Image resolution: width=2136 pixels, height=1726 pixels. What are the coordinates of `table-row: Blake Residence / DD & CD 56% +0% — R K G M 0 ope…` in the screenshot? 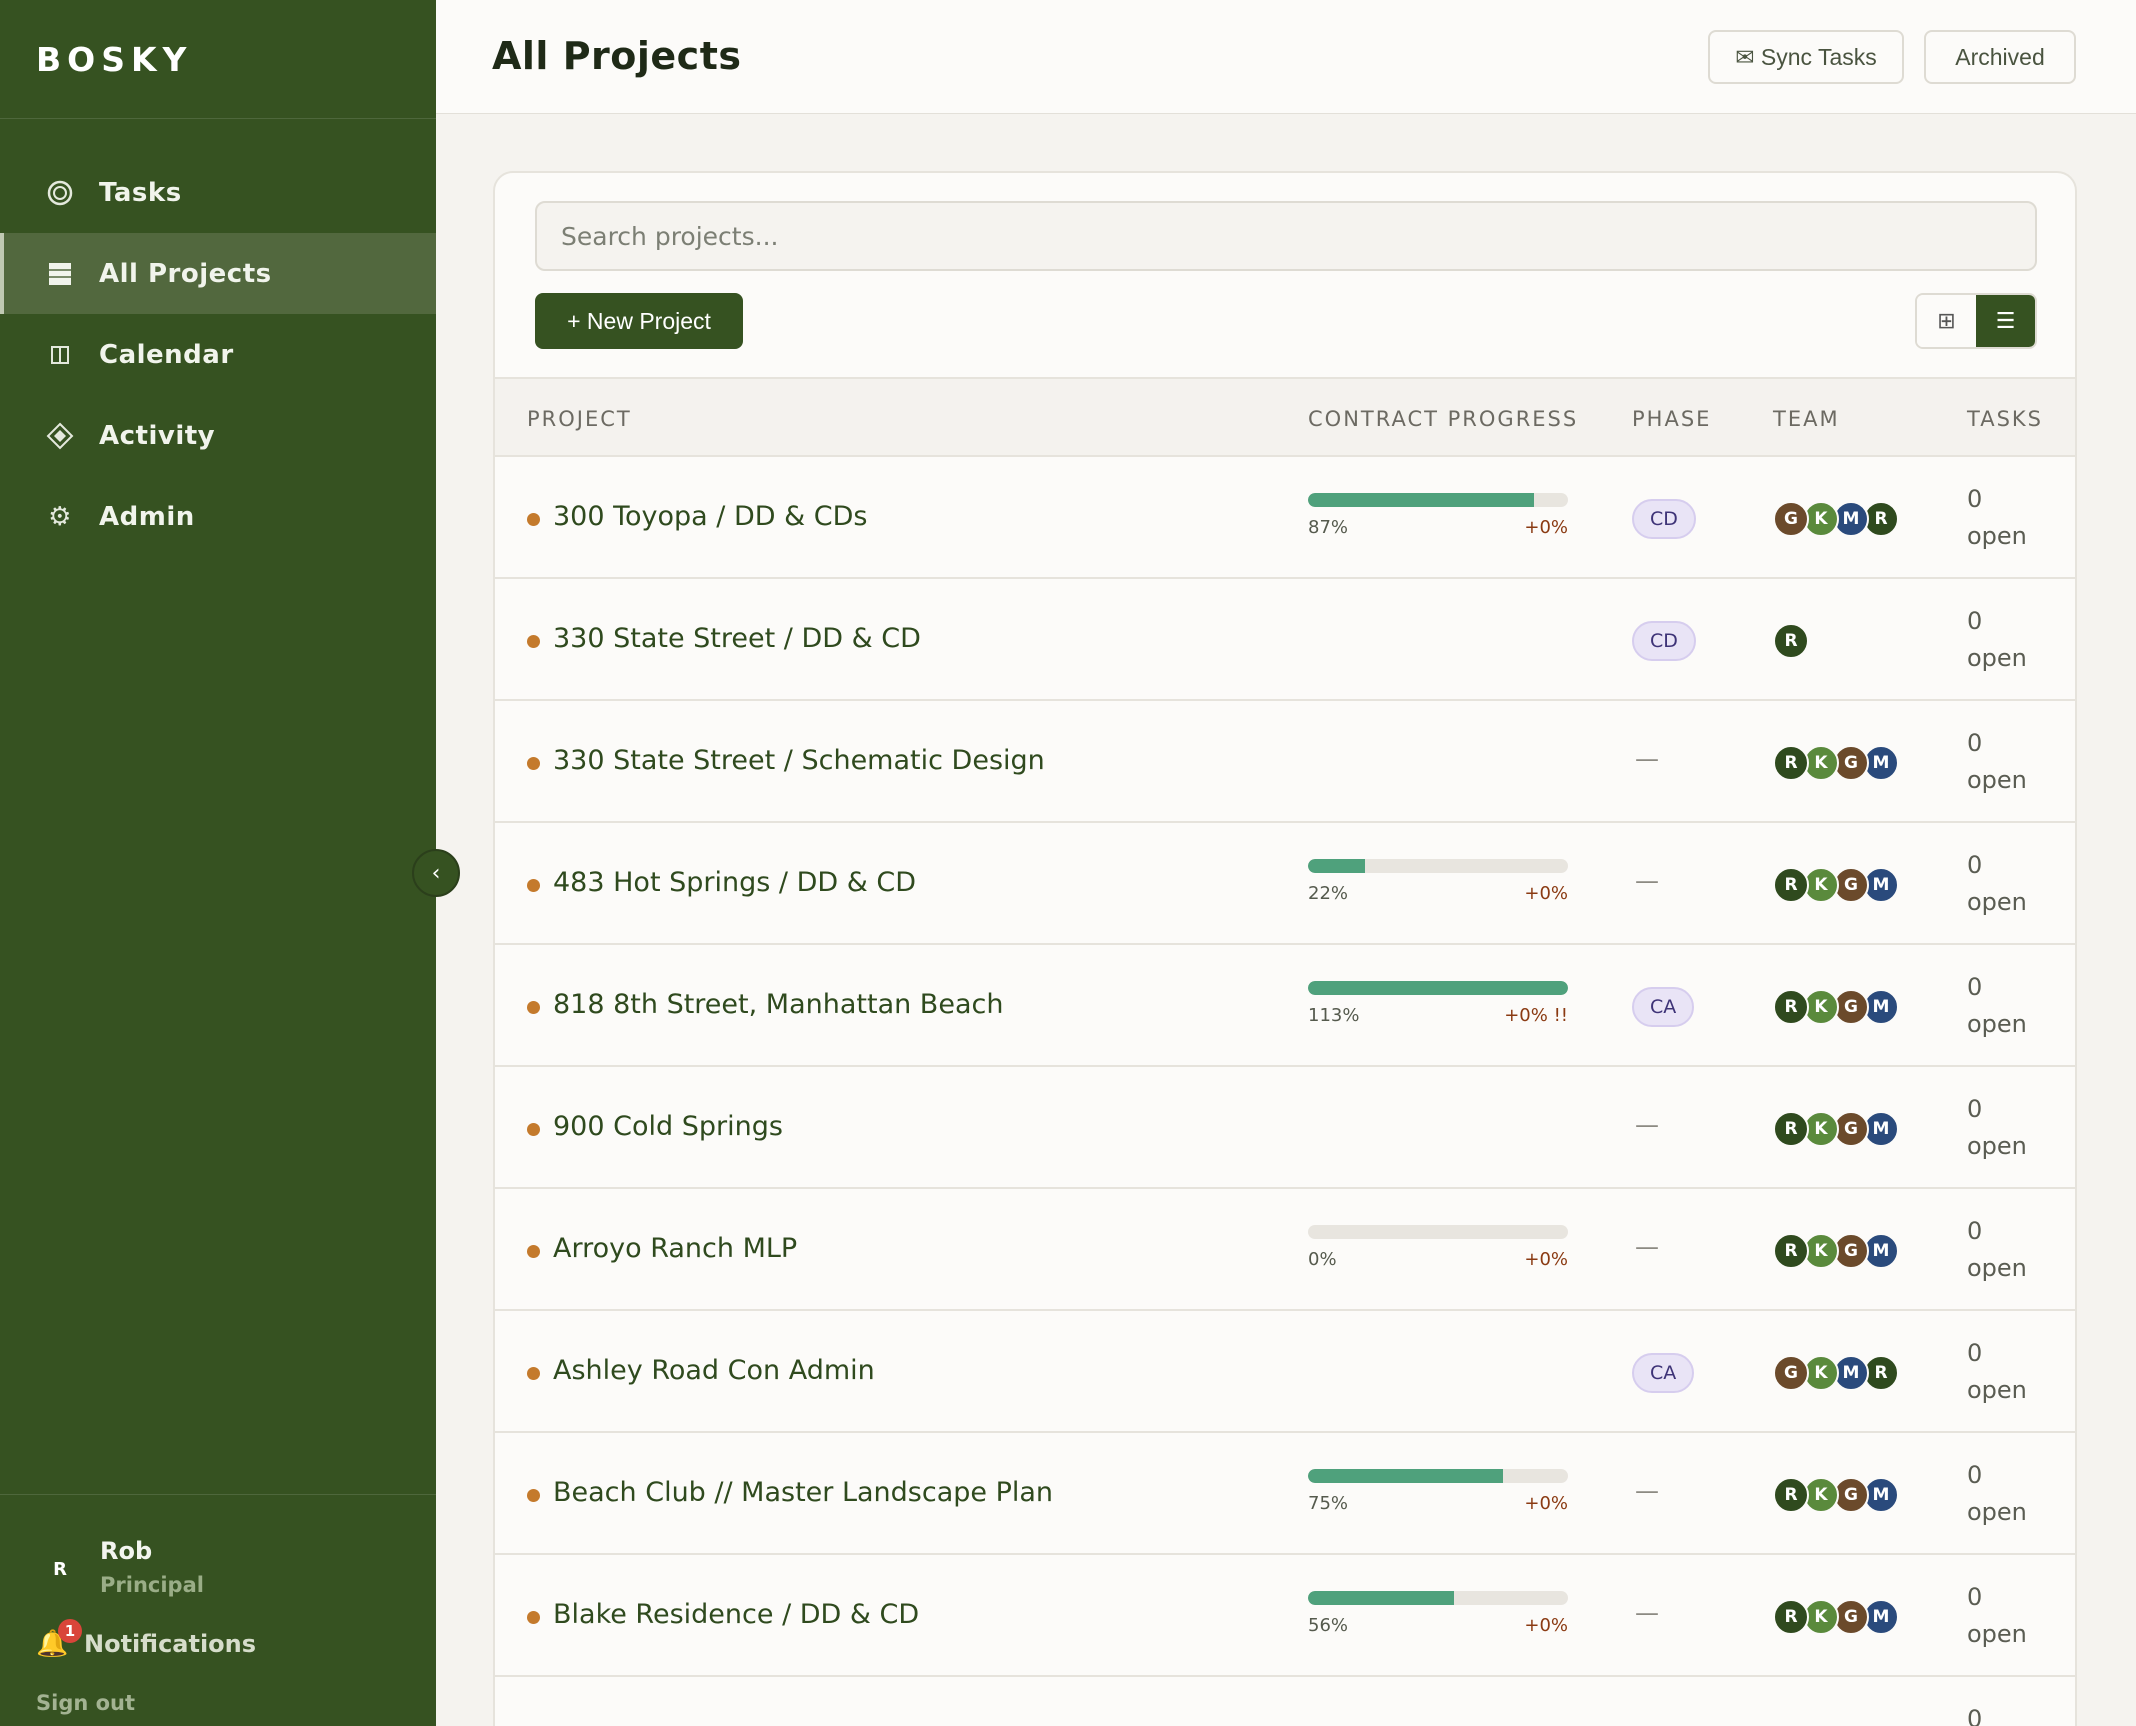 It's located at (1285, 1616).